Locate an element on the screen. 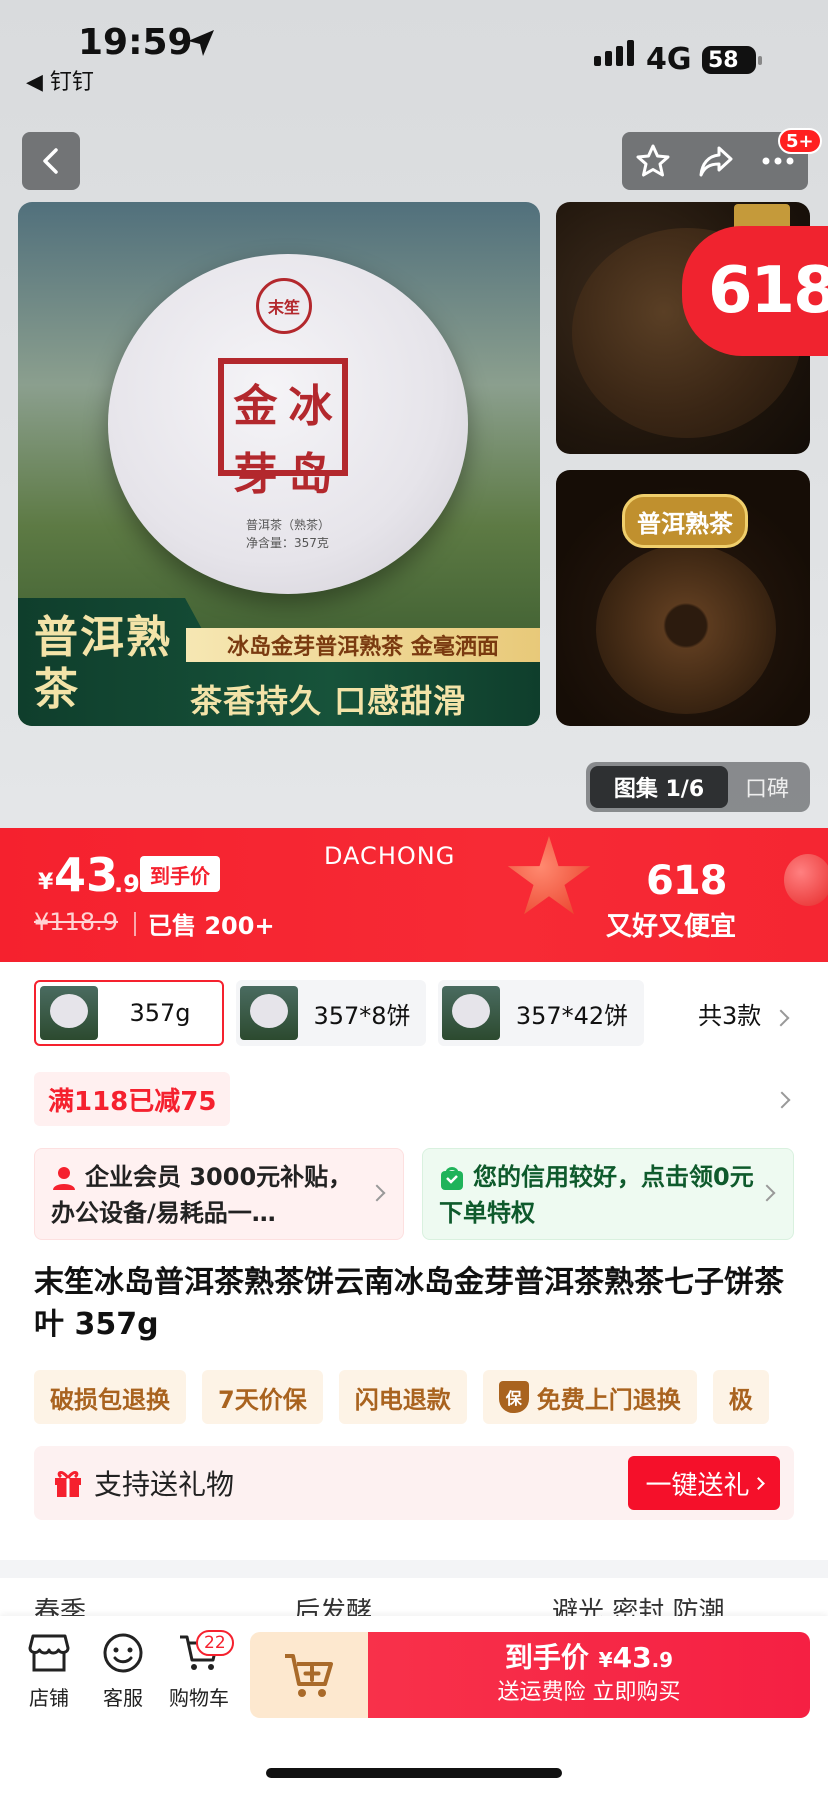  buy-price-label: 到手价 is located at coordinates (546, 1657).